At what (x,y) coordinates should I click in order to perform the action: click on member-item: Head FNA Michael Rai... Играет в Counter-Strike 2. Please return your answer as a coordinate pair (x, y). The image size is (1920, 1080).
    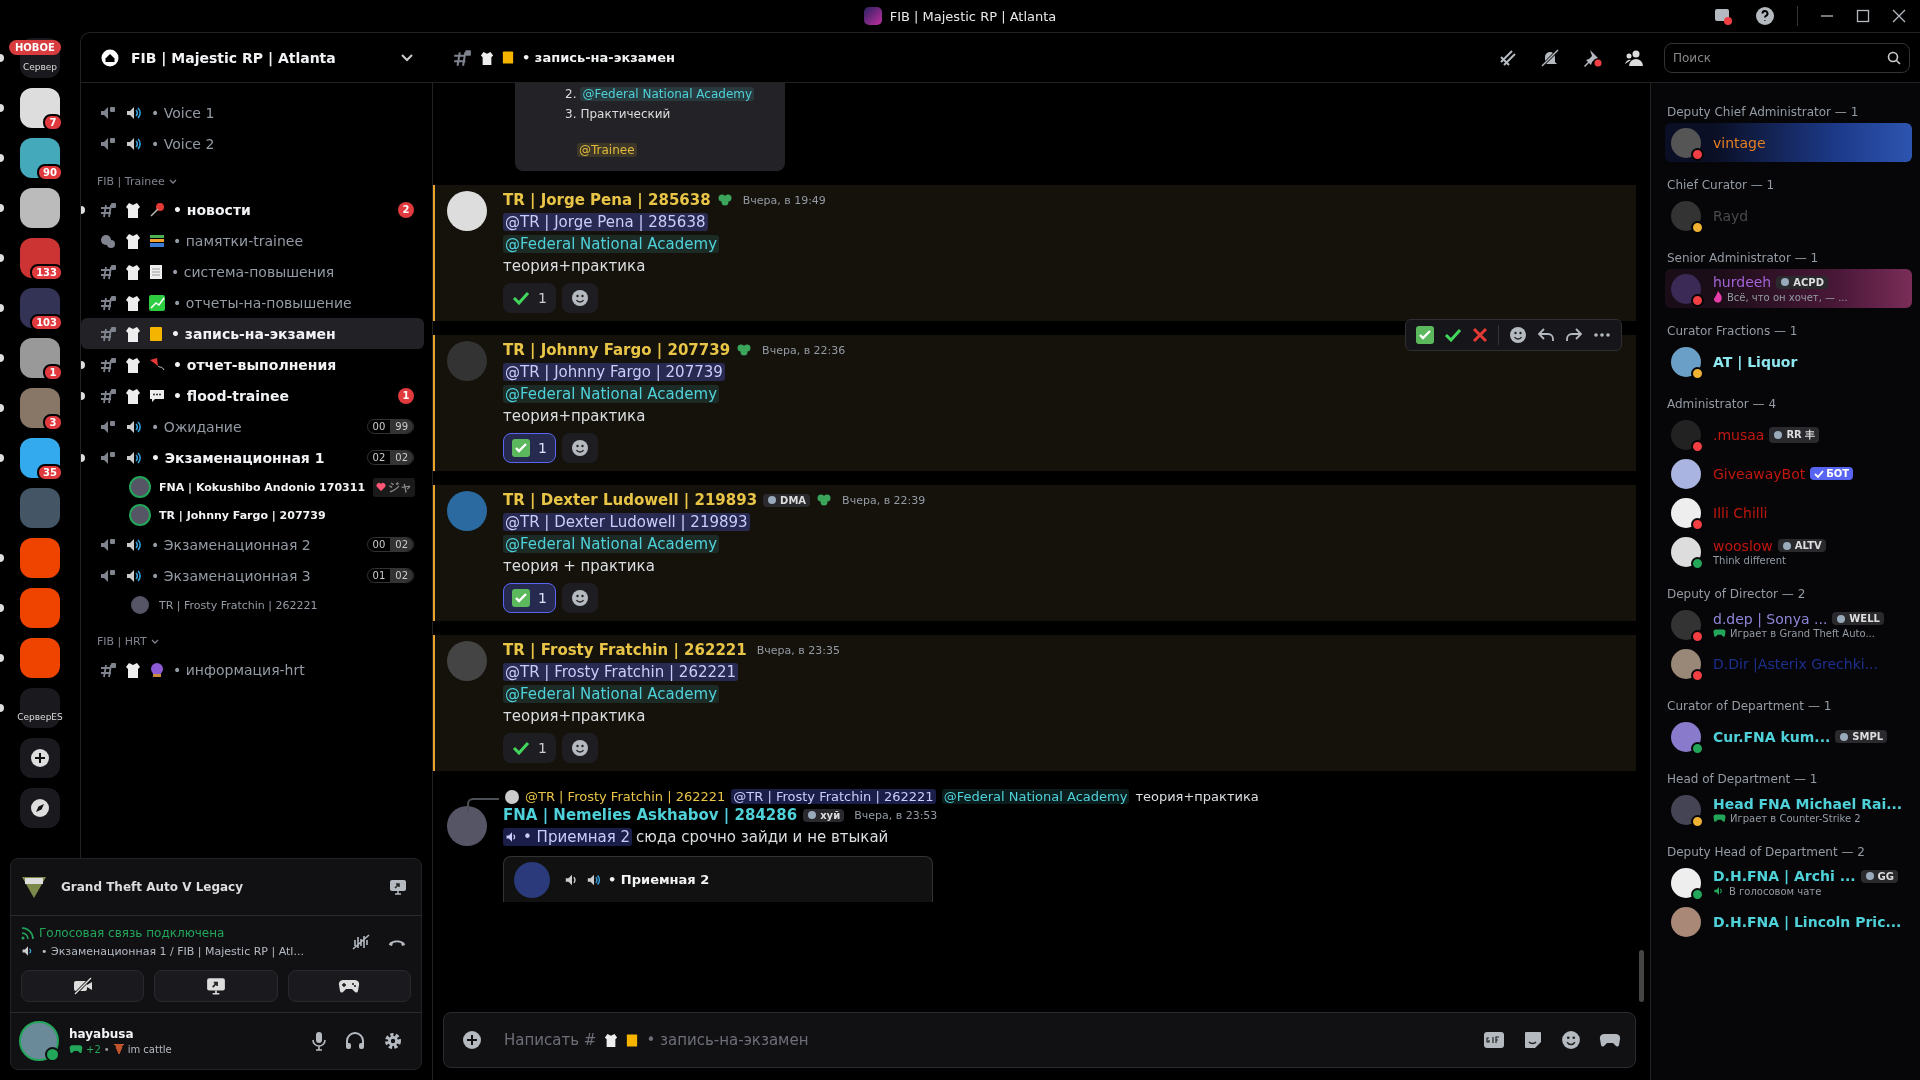
    Looking at the image, I should click on (1788, 809).